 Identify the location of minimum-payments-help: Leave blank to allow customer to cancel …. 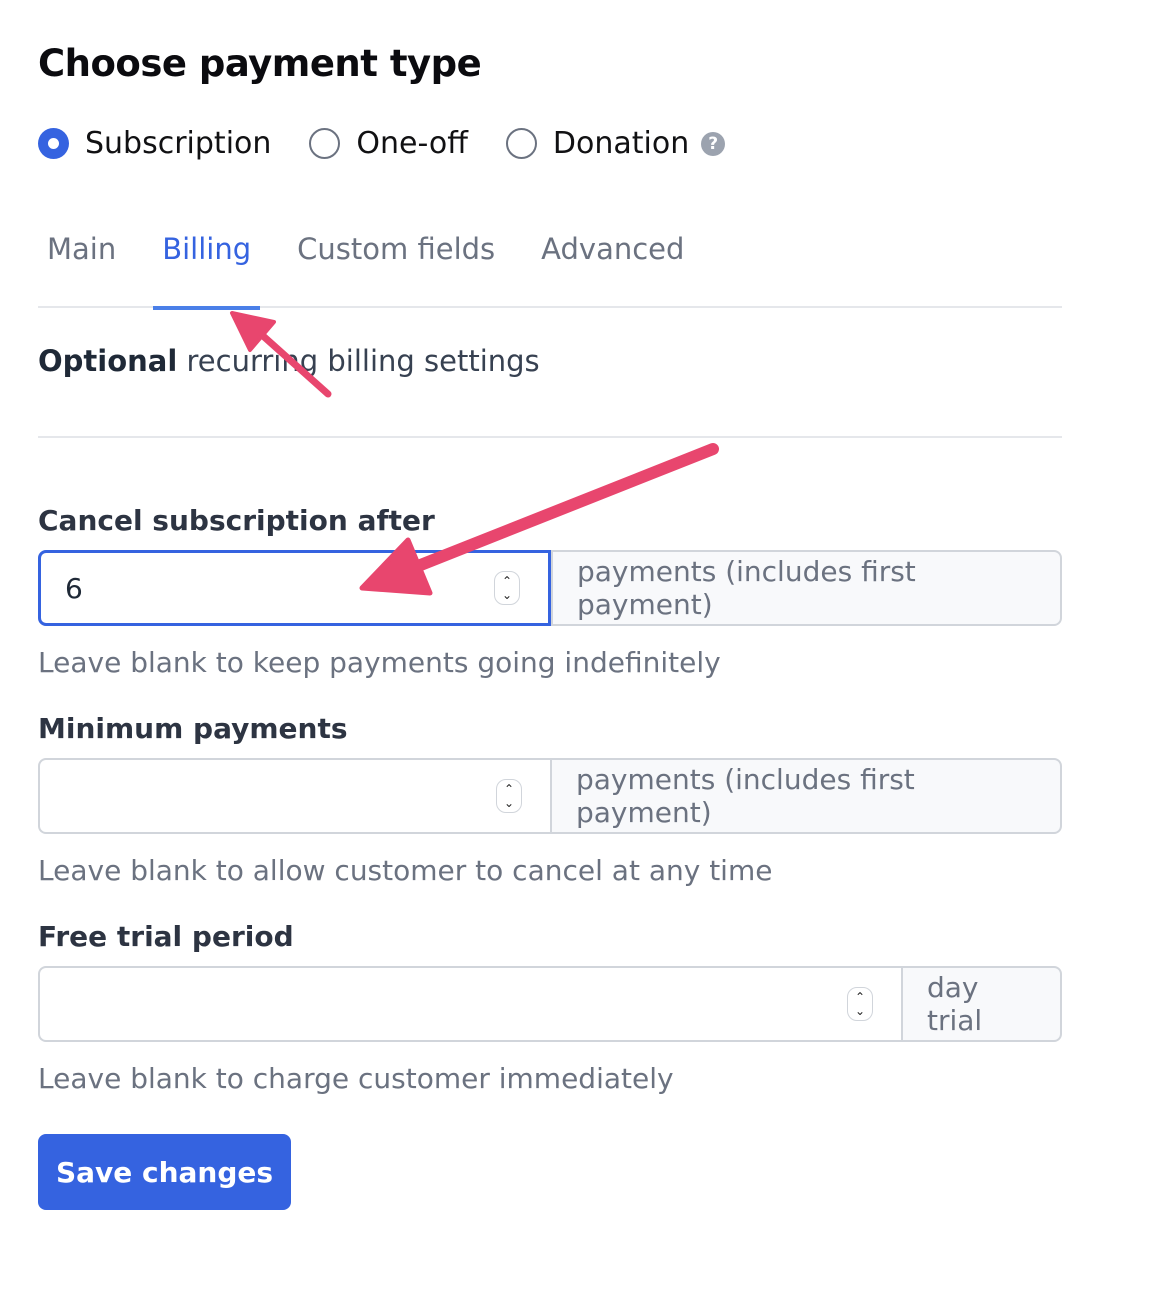
(405, 870).